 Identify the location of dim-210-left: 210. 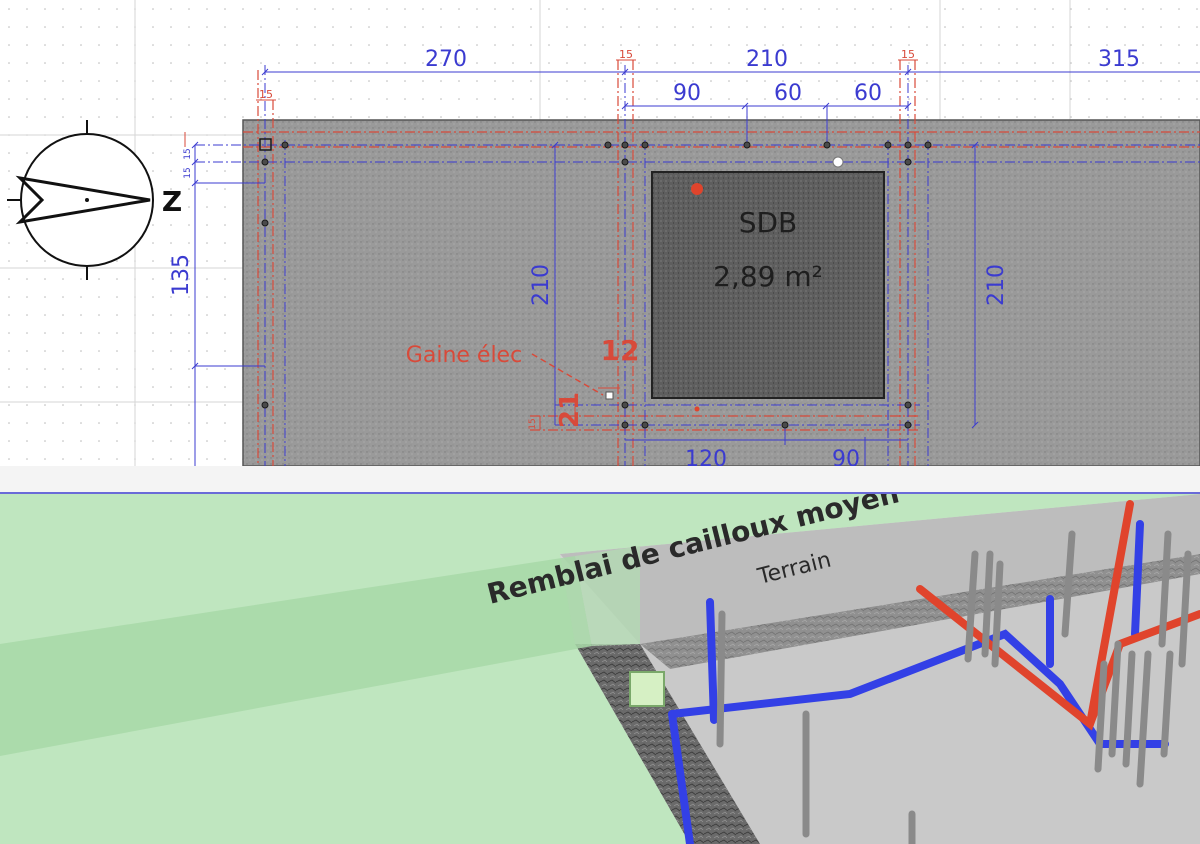
(541, 285).